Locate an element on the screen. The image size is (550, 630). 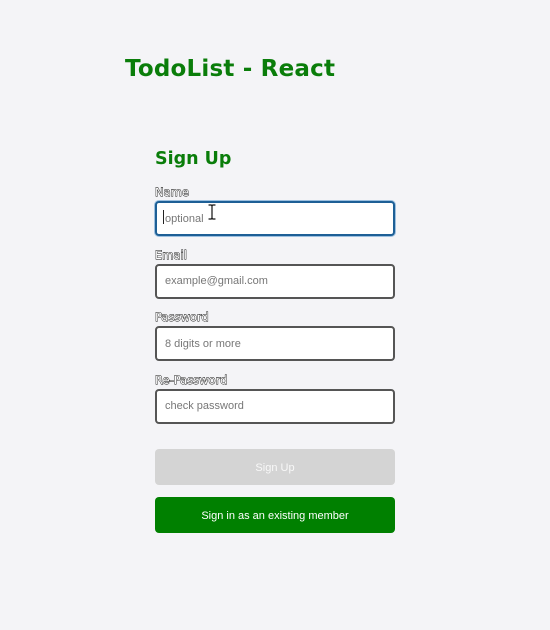
re-password-field-group: Re-Password is located at coordinates (275, 404).